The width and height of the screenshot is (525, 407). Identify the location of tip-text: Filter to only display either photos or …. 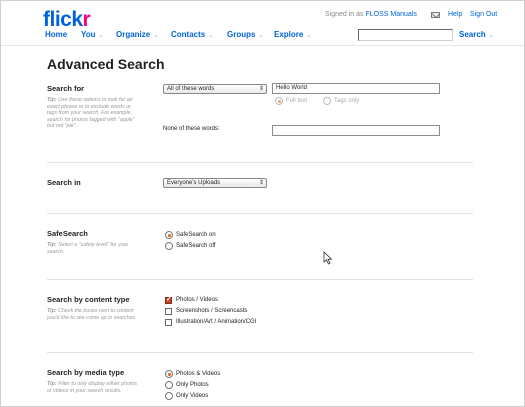
(92, 387).